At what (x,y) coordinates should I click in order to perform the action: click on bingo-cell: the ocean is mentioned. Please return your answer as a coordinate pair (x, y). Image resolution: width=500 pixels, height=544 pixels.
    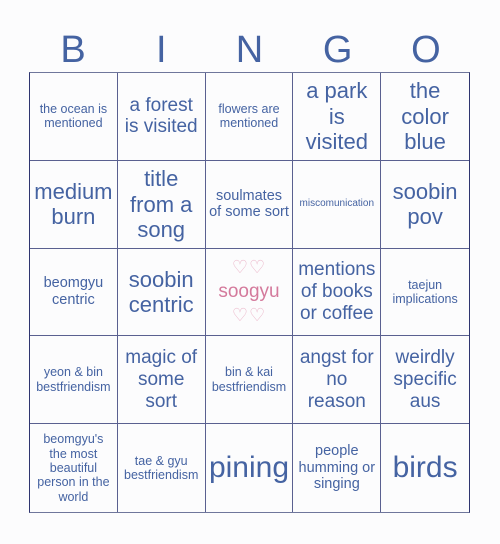
    Looking at the image, I should click on (74, 117).